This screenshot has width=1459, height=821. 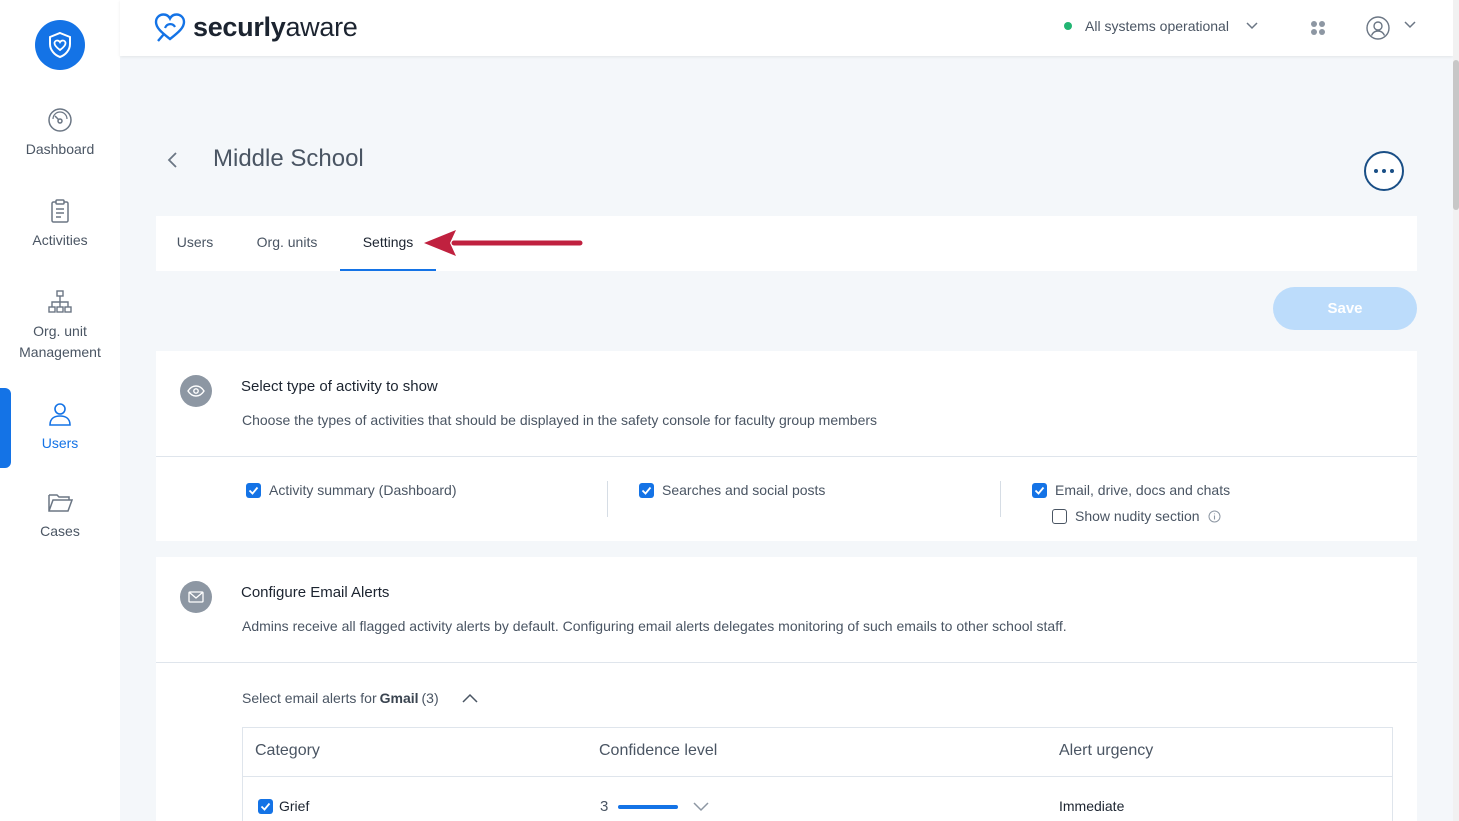 I want to click on brand-logo: securlyaware, so click(x=255, y=27).